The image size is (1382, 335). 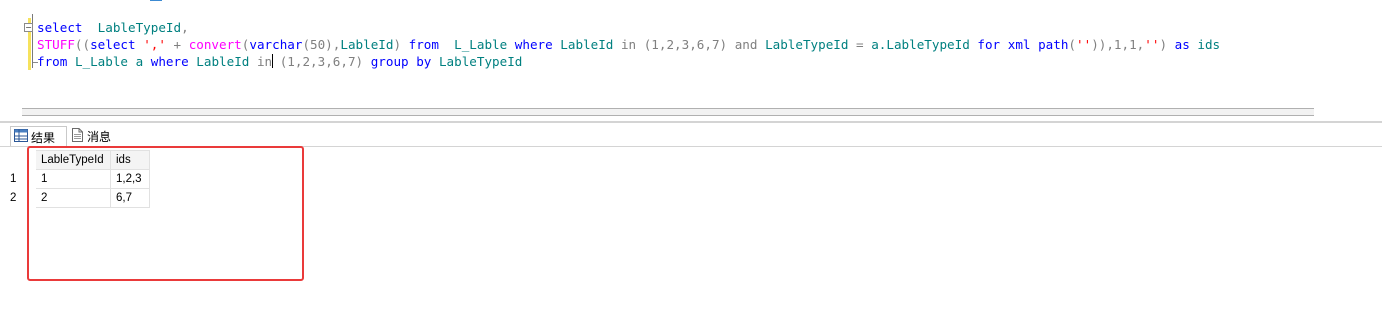 What do you see at coordinates (989, 44) in the screenshot?
I see `sql-keyword: for` at bounding box center [989, 44].